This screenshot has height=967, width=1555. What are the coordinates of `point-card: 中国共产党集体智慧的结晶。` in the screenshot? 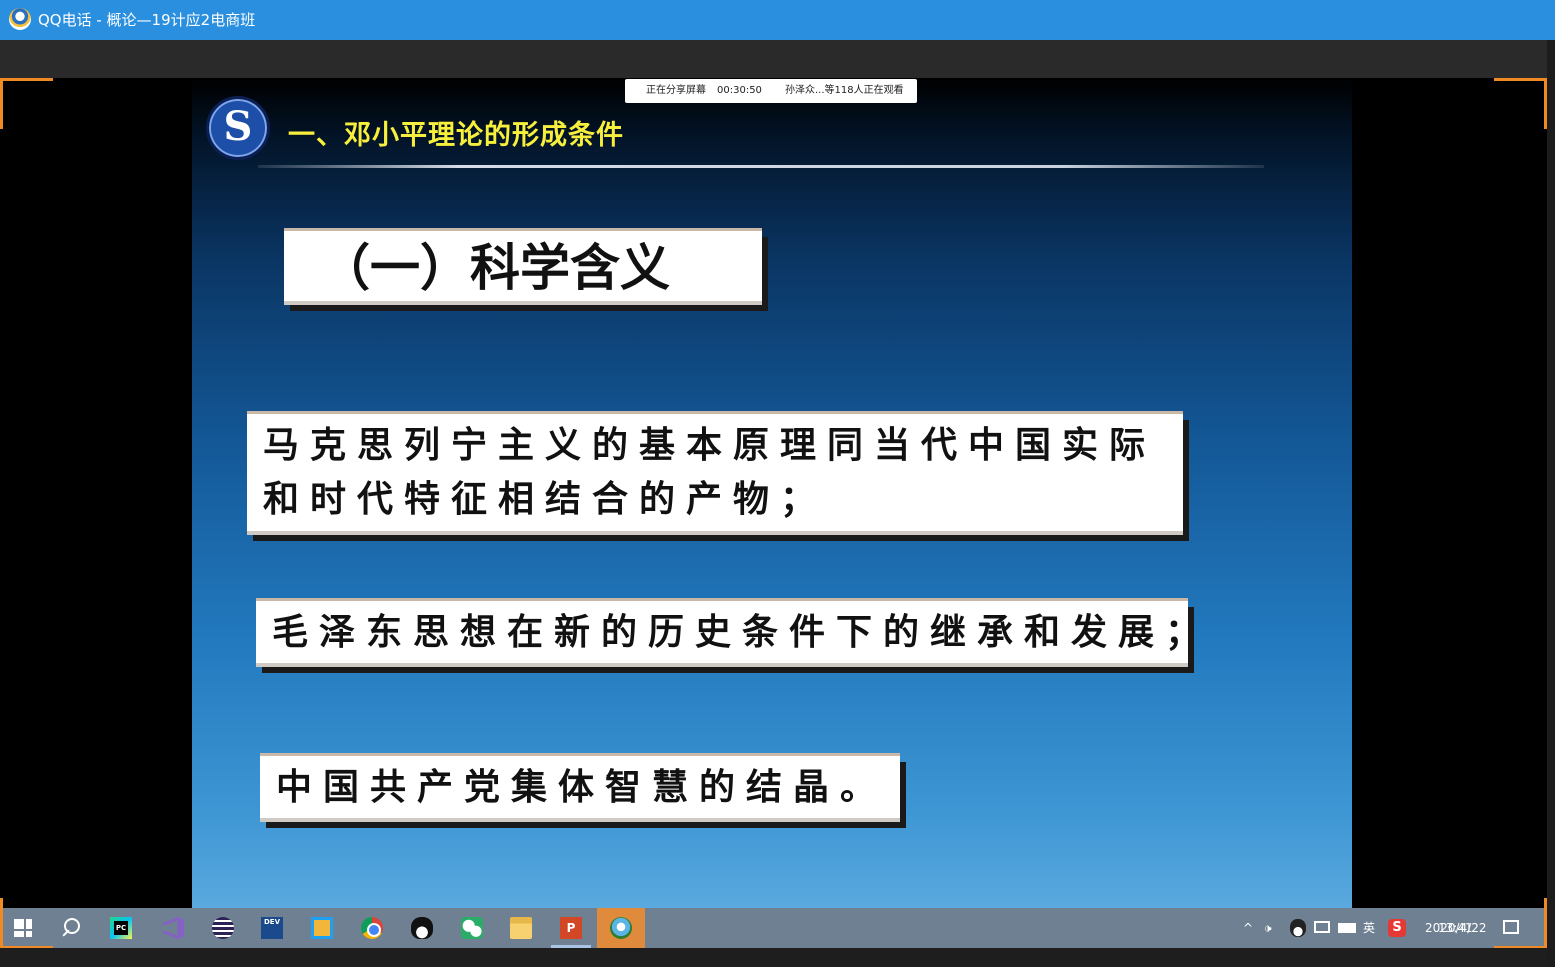 It's located at (580, 789).